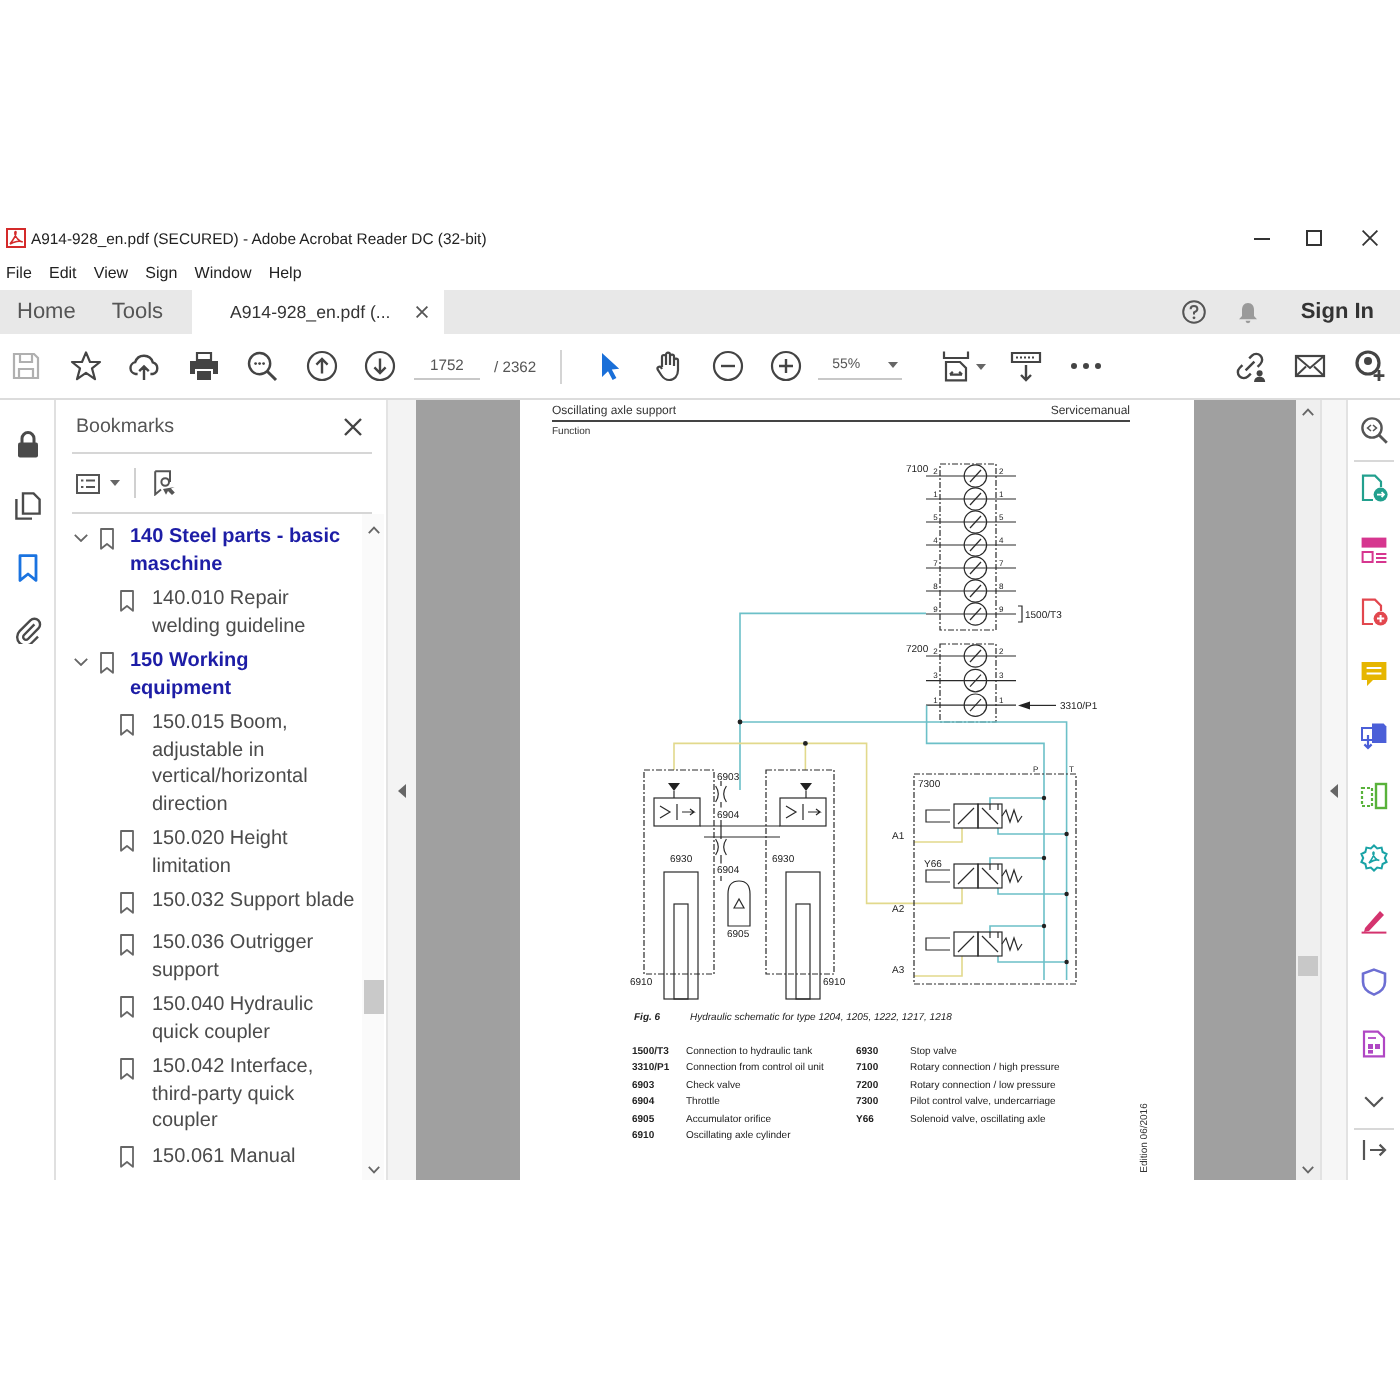  What do you see at coordinates (1374, 430) in the screenshot?
I see `magnifier-icon` at bounding box center [1374, 430].